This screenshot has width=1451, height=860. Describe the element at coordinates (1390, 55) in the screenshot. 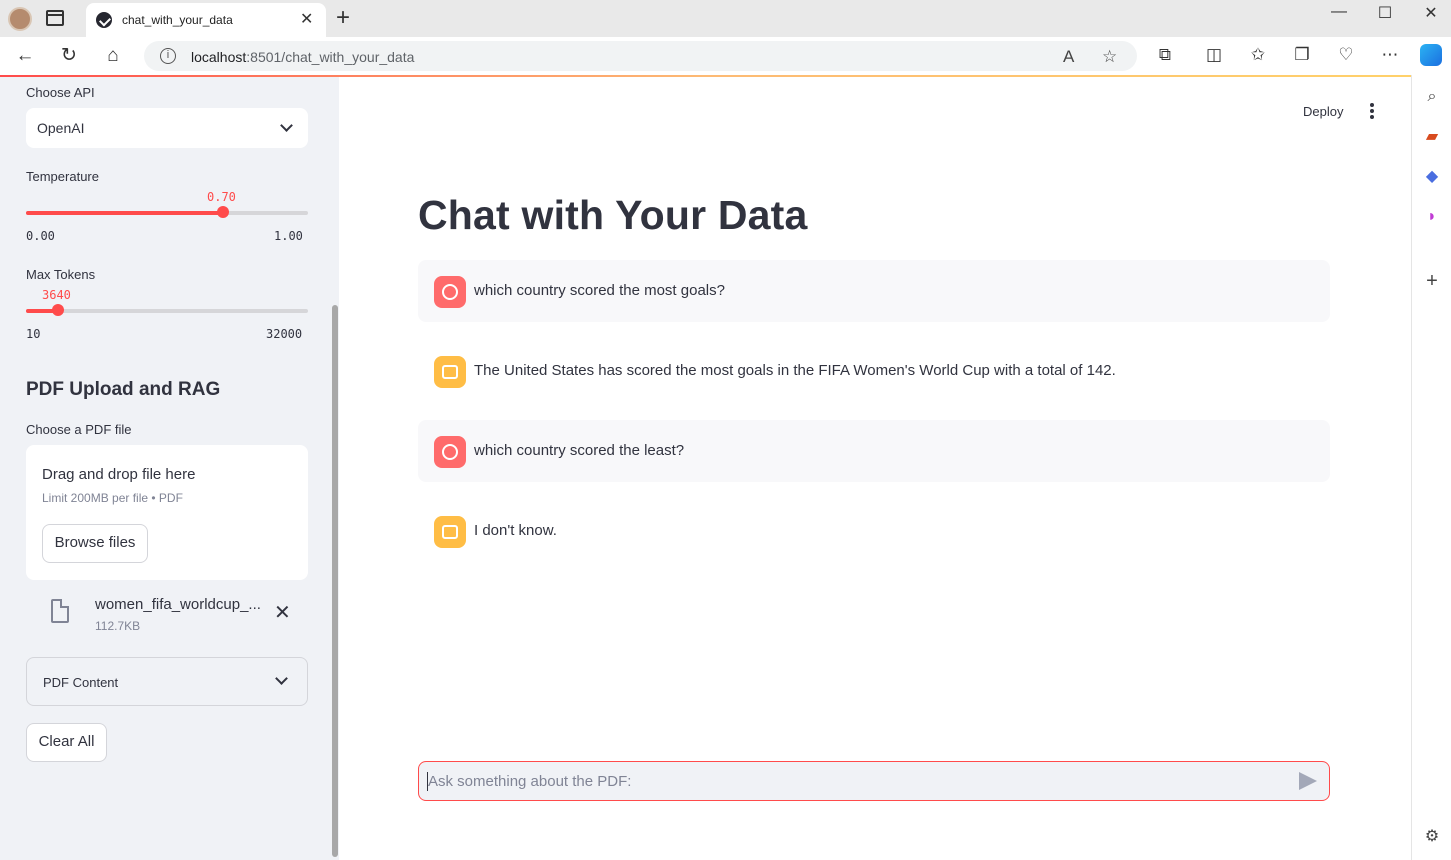

I see `more-icon: ⋯` at that location.